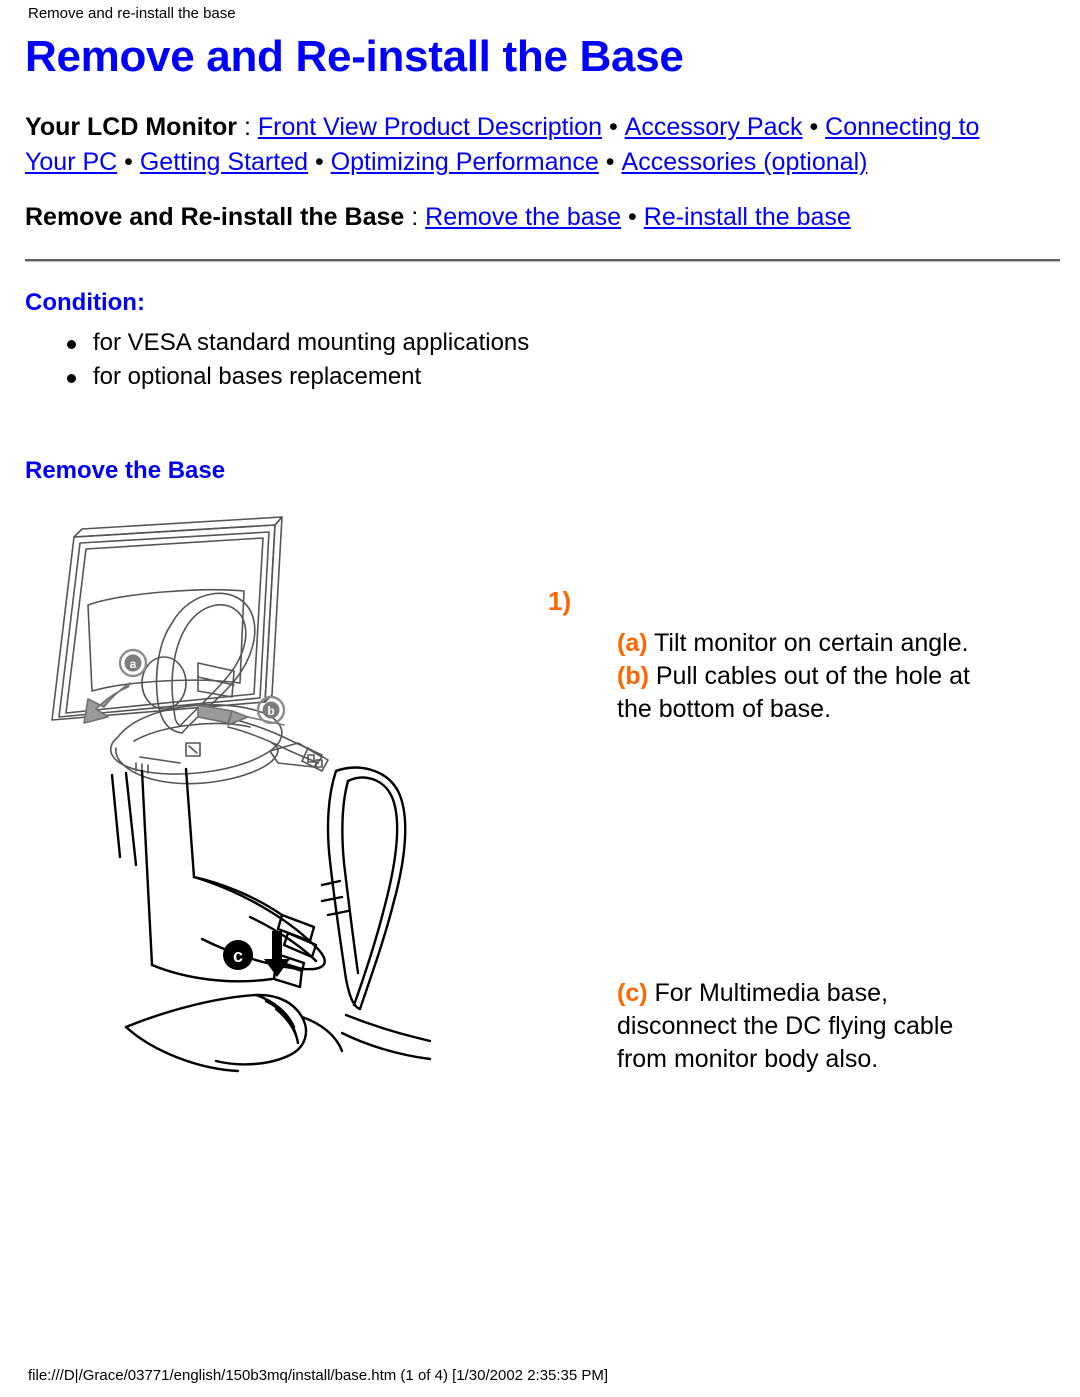  I want to click on link-accessories-optional: Accessories (optional), so click(745, 162).